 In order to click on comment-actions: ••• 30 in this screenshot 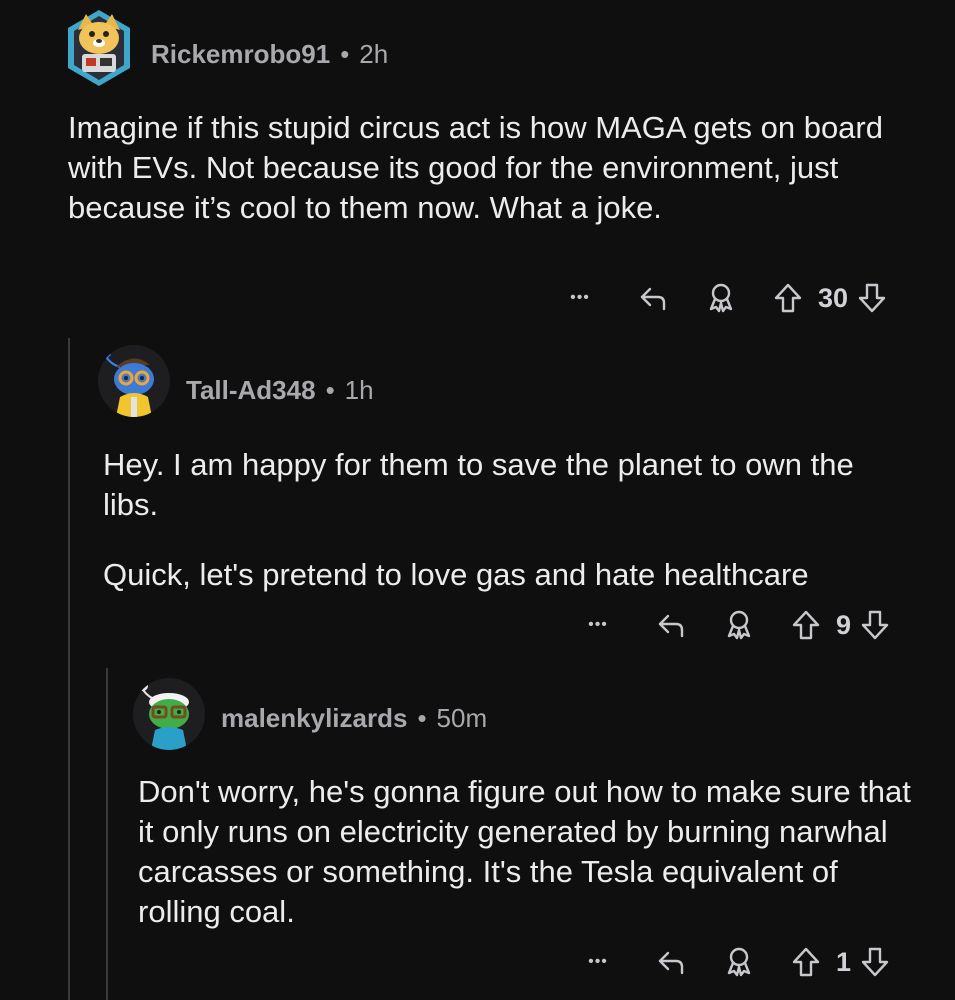, I will do `click(727, 298)`.